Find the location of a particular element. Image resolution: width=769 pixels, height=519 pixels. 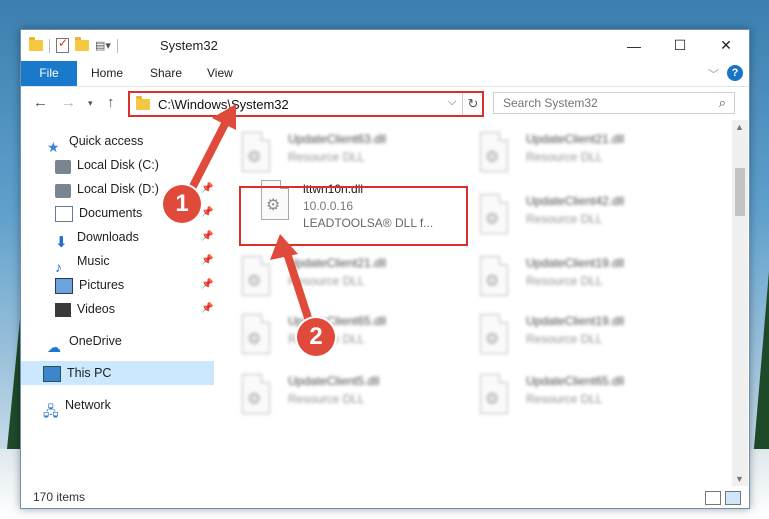

list-item: ⚙ UpdateClient5.dll Resource DLL is located at coordinates (338, 392).